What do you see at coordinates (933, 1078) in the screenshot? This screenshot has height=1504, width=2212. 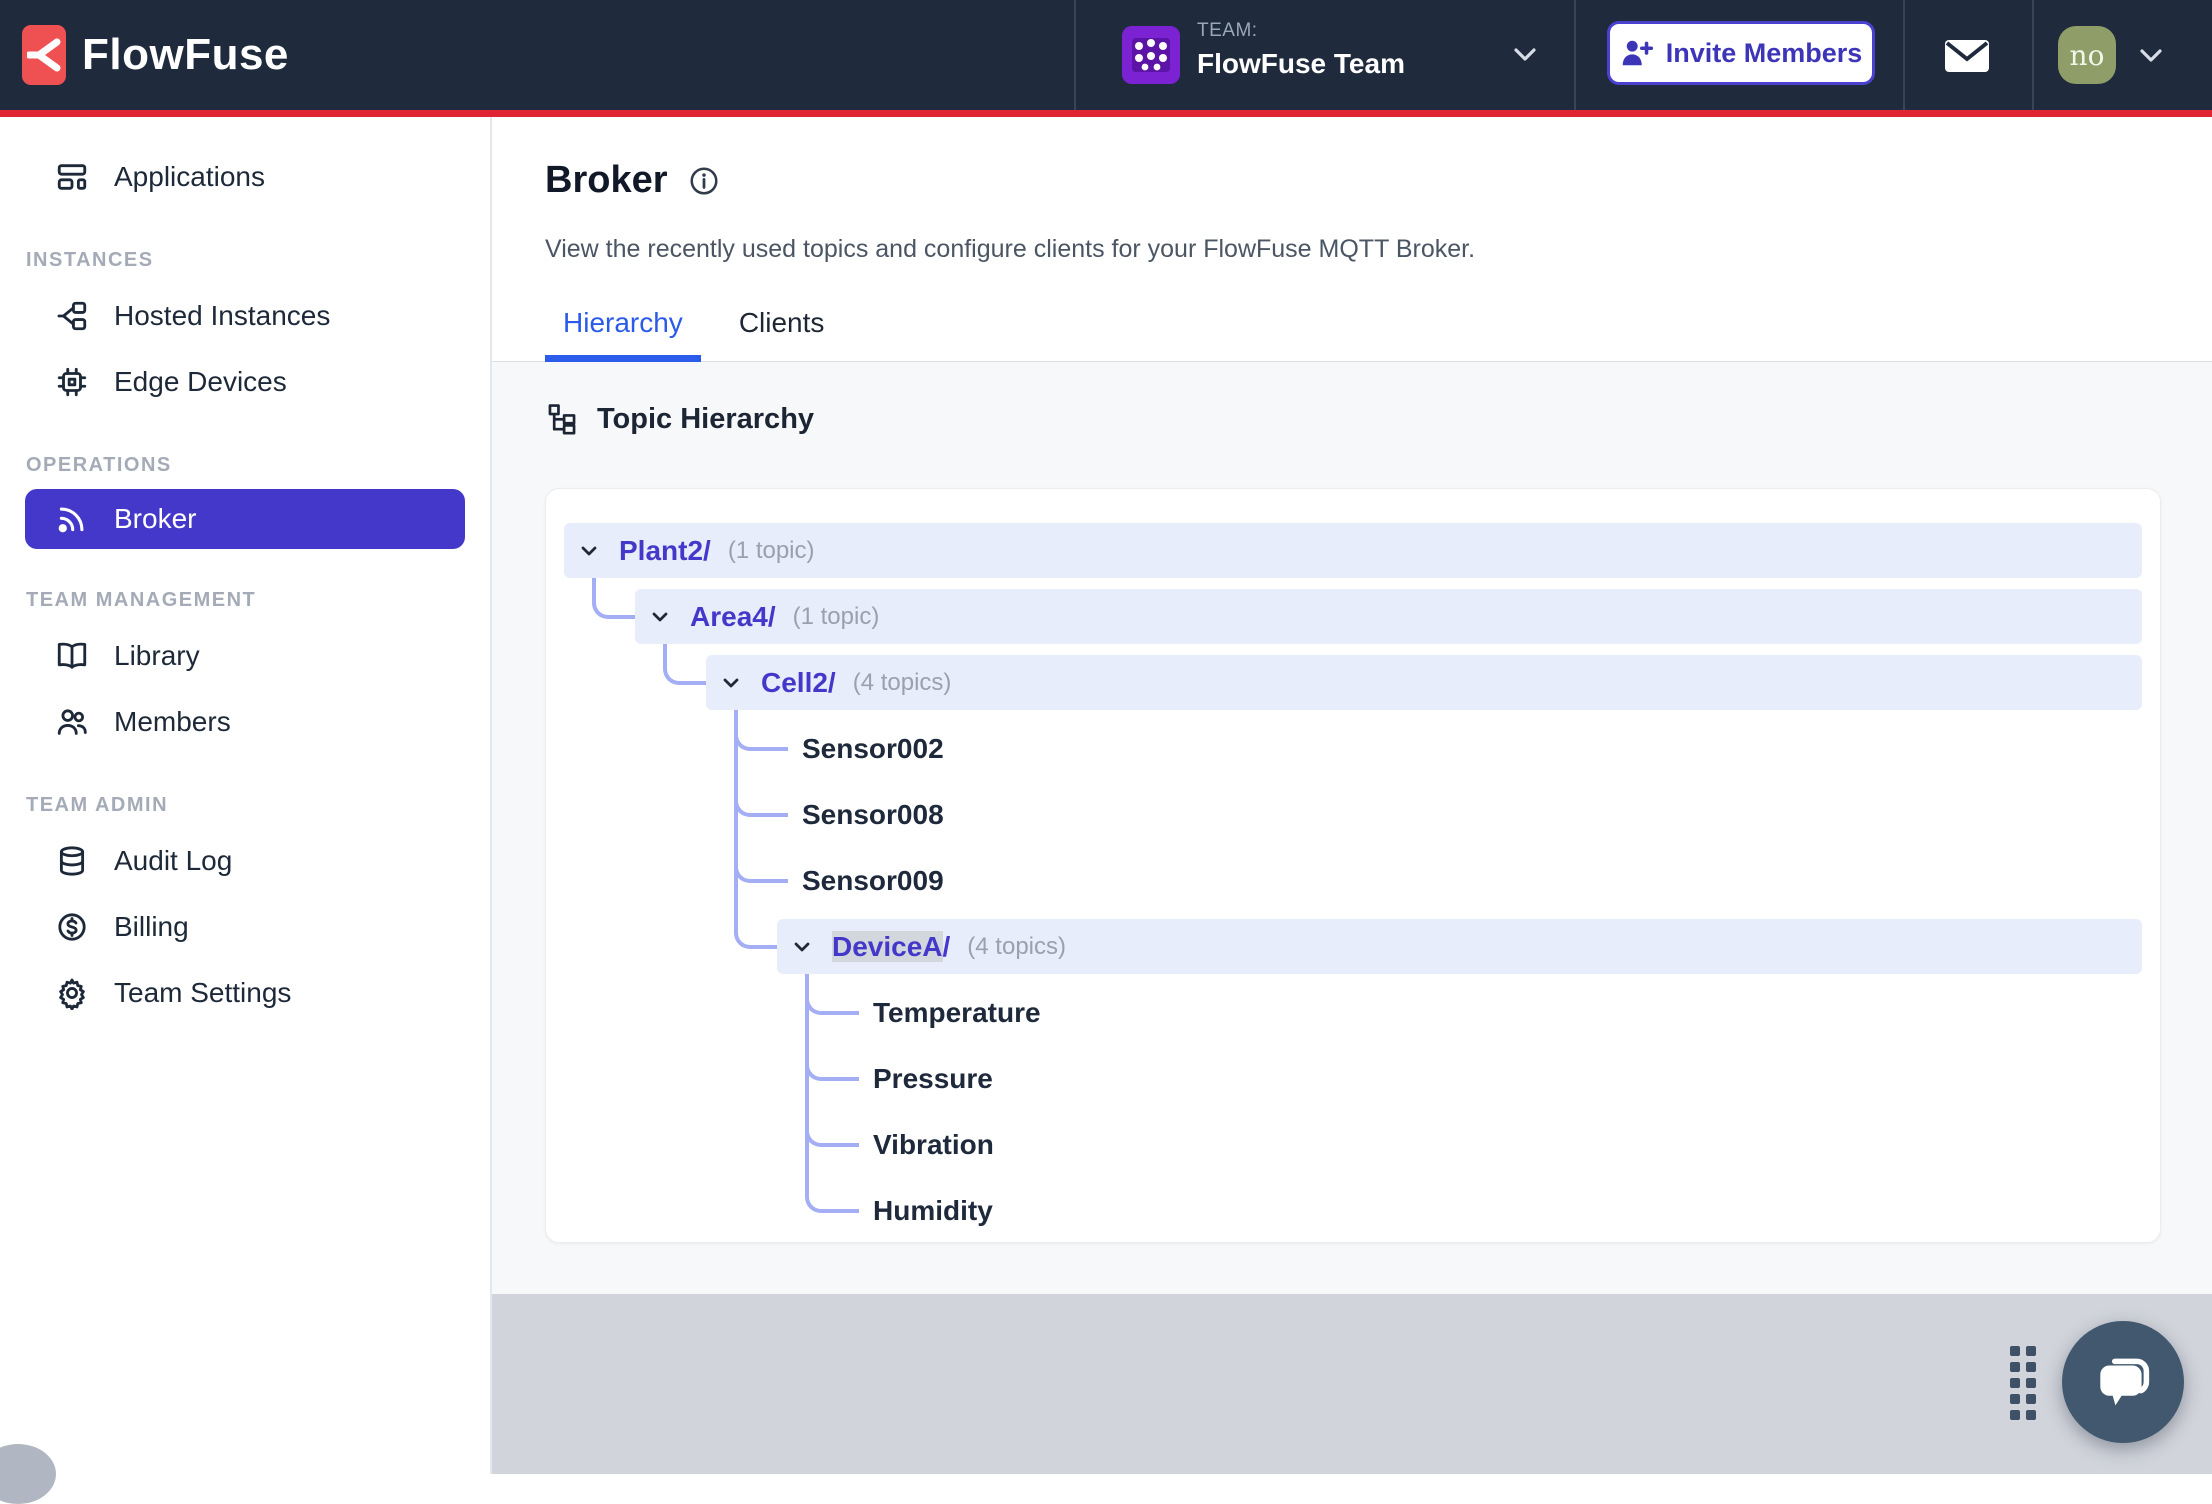 I see `topic-label: Pressure` at bounding box center [933, 1078].